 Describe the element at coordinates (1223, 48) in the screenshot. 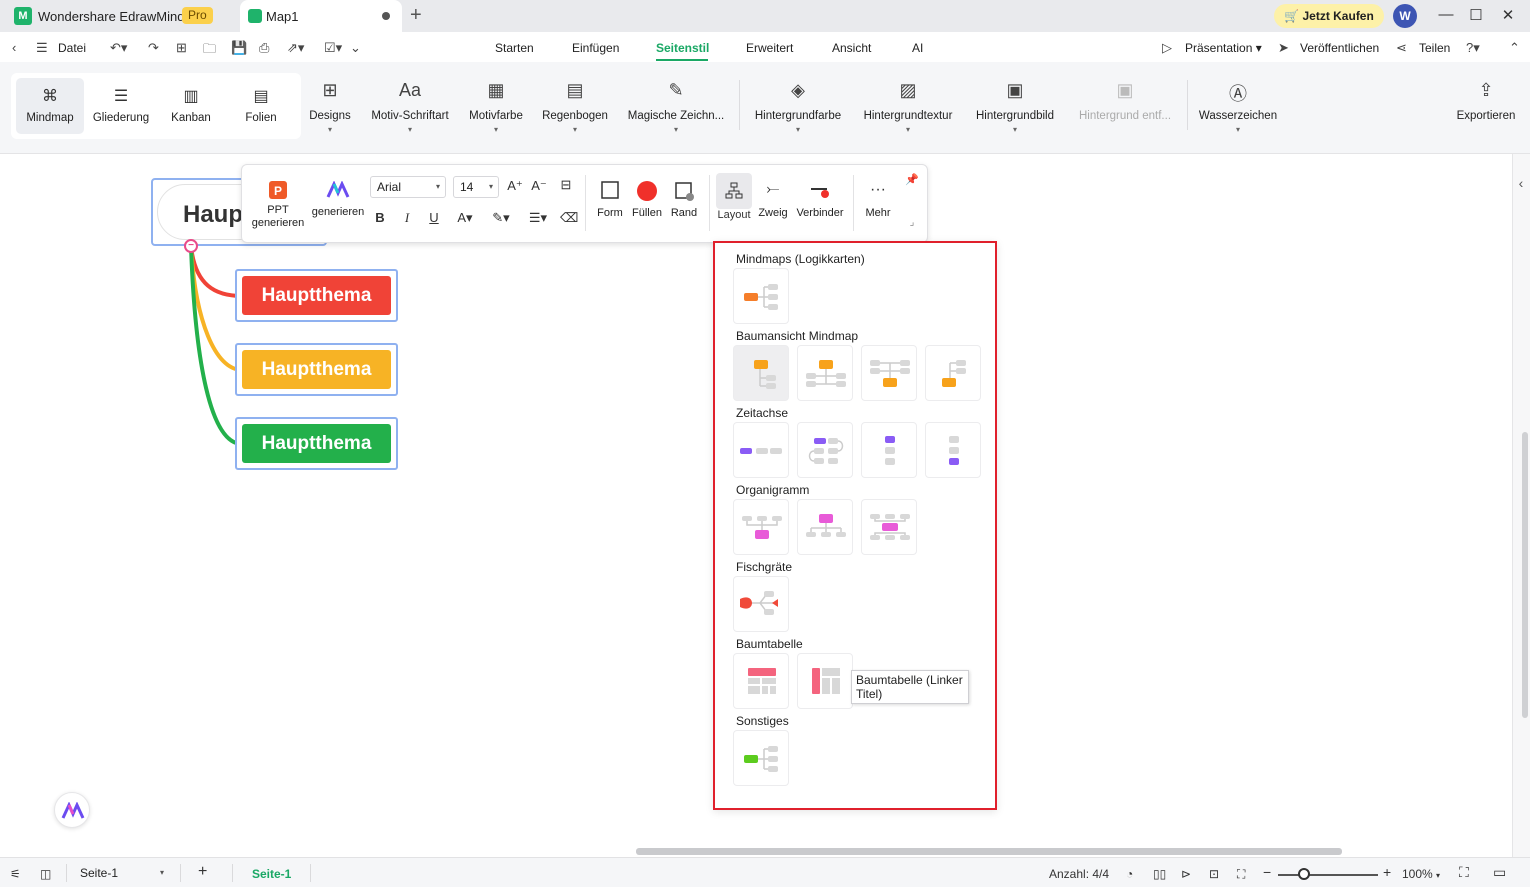

I see `presentation-button: Präsentation ▾` at that location.